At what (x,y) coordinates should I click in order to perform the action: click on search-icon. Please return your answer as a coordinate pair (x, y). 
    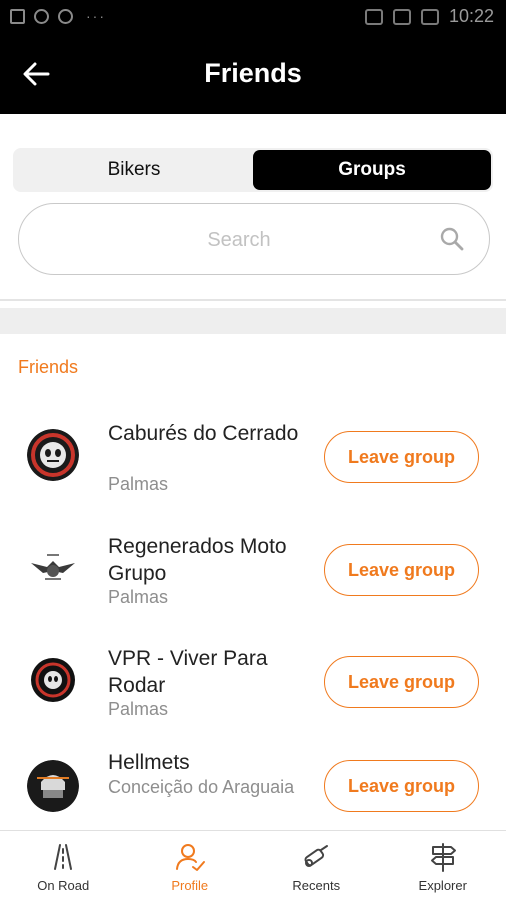
    Looking at the image, I should click on (452, 239).